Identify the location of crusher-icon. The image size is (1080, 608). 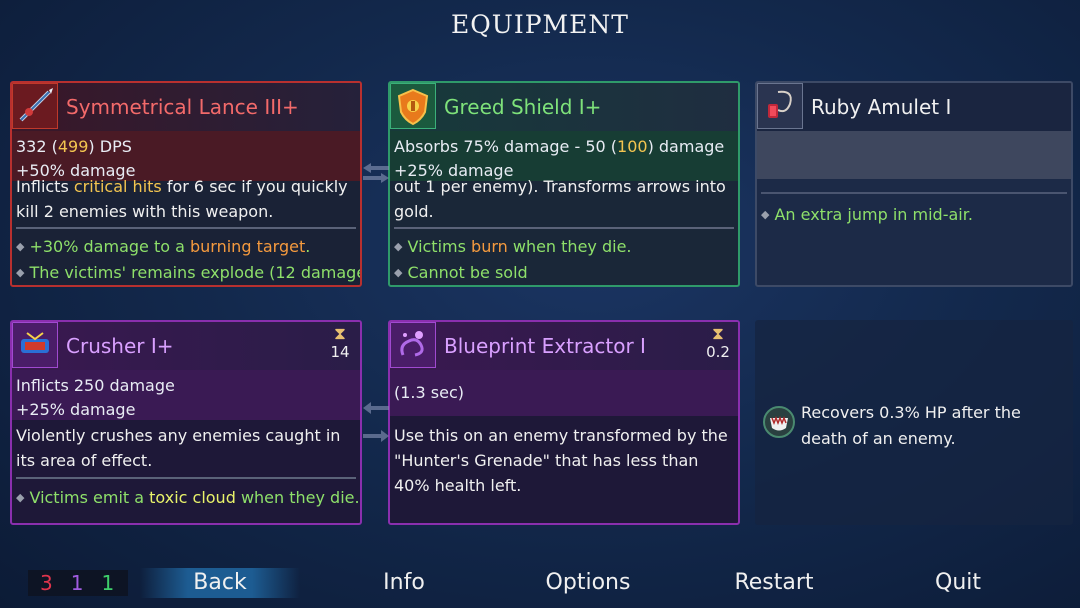
(35, 345).